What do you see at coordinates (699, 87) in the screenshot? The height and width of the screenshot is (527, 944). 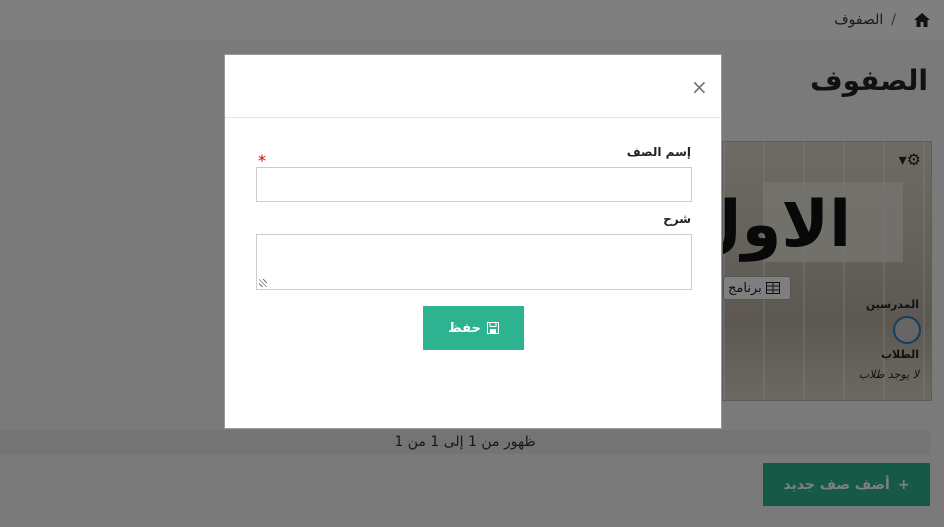 I see `close-icon: ×` at bounding box center [699, 87].